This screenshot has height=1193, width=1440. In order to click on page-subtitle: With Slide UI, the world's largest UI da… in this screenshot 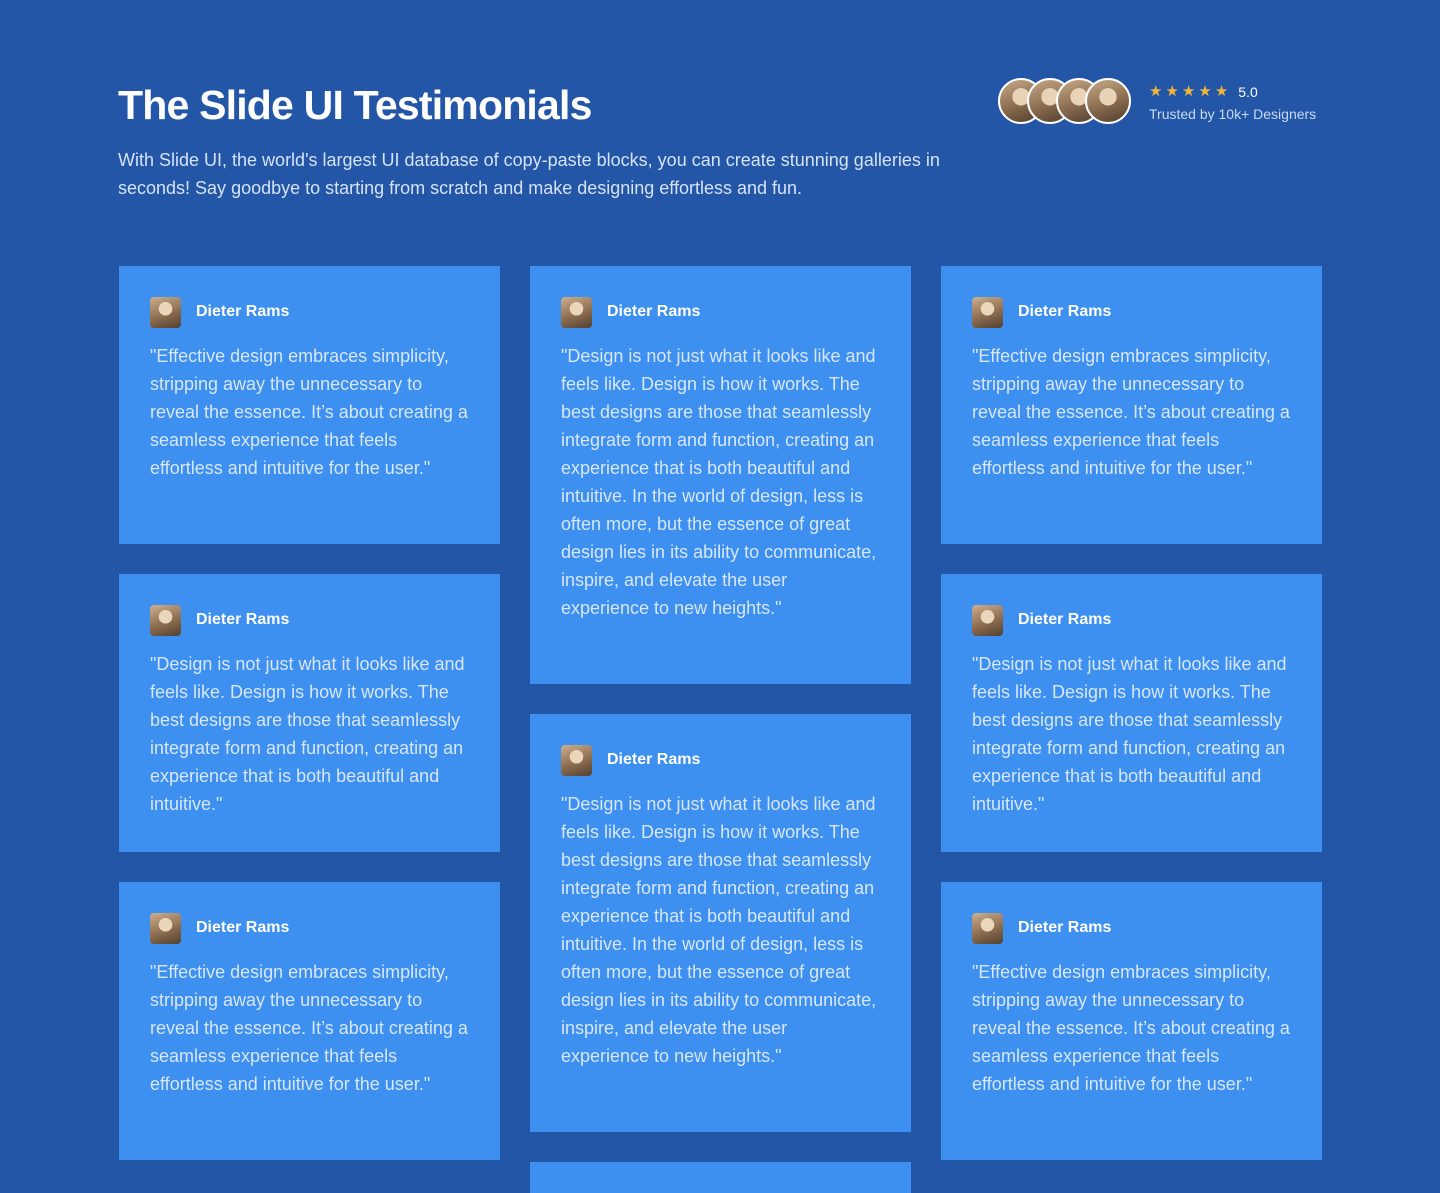, I will do `click(529, 174)`.